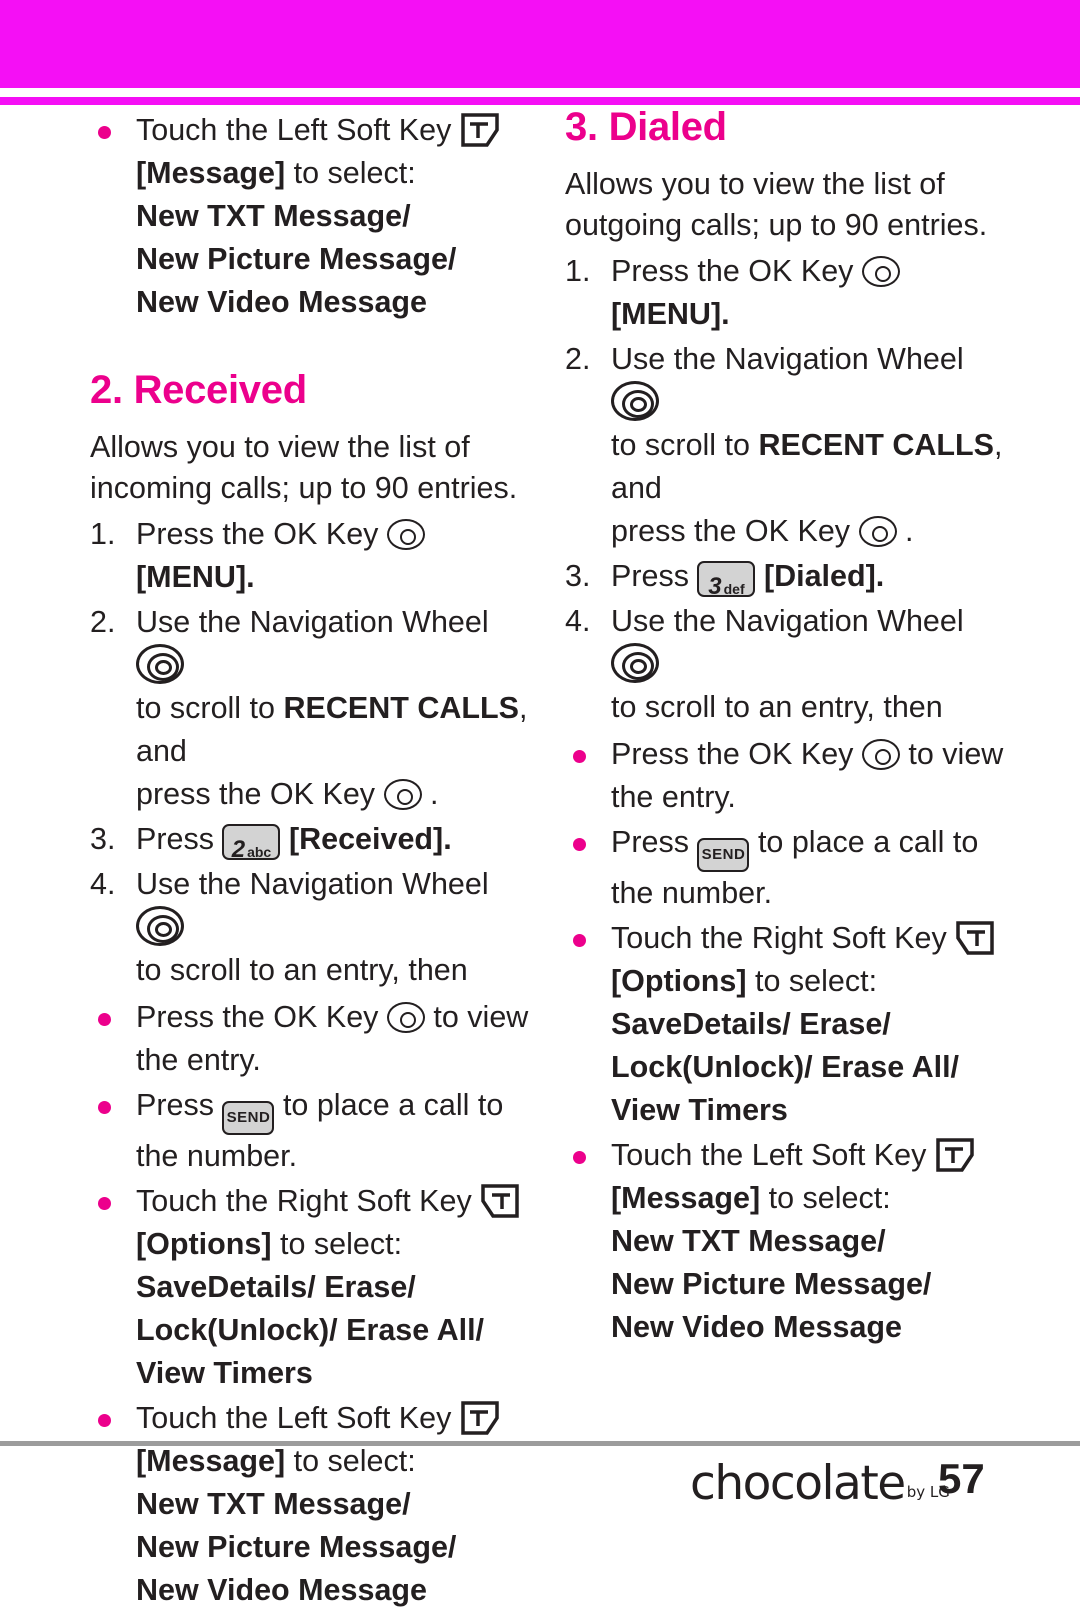 This screenshot has height=1614, width=1080. I want to click on step-text: Press the OK Key, so click(732, 271).